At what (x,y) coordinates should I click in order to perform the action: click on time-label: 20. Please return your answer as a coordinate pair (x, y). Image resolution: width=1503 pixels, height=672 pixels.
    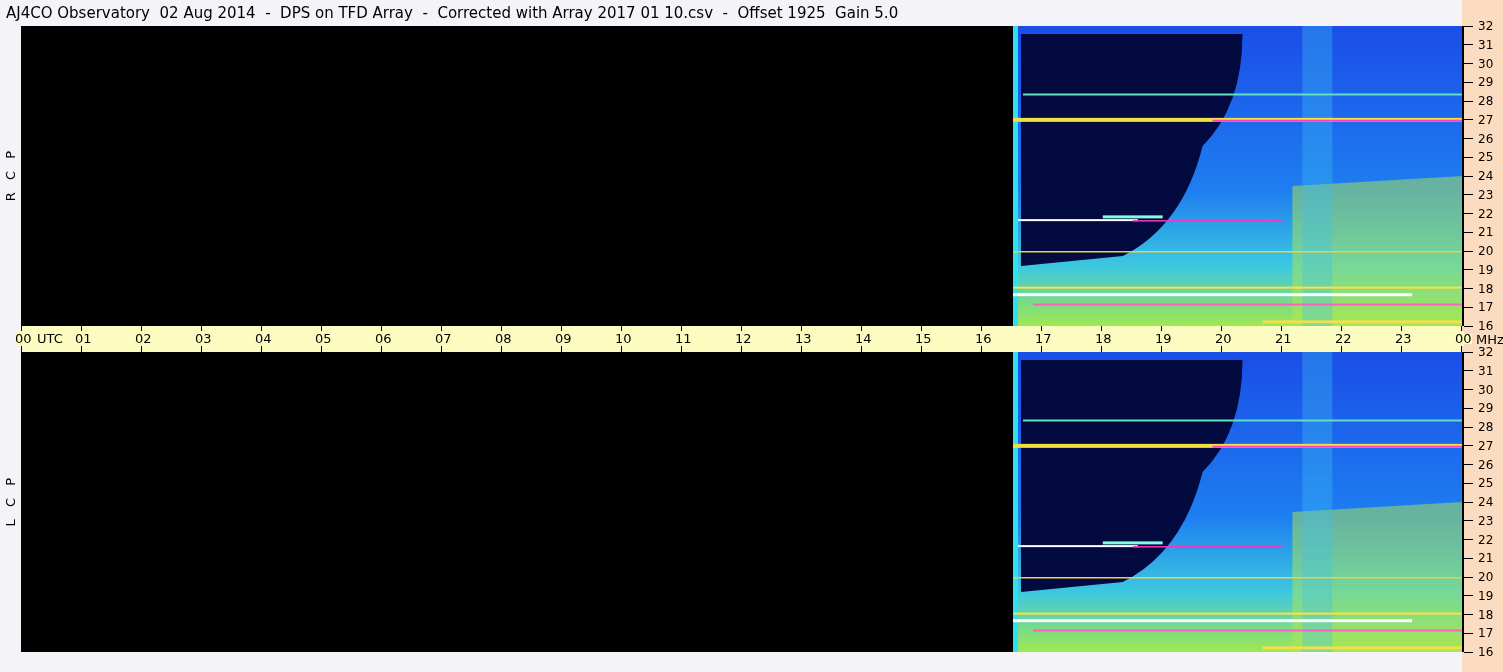
    Looking at the image, I should click on (1223, 338).